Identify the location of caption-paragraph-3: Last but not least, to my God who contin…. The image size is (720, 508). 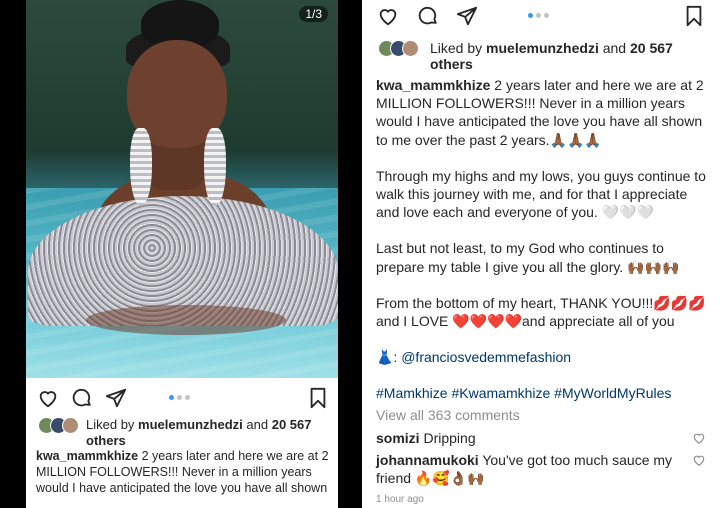
(528, 257).